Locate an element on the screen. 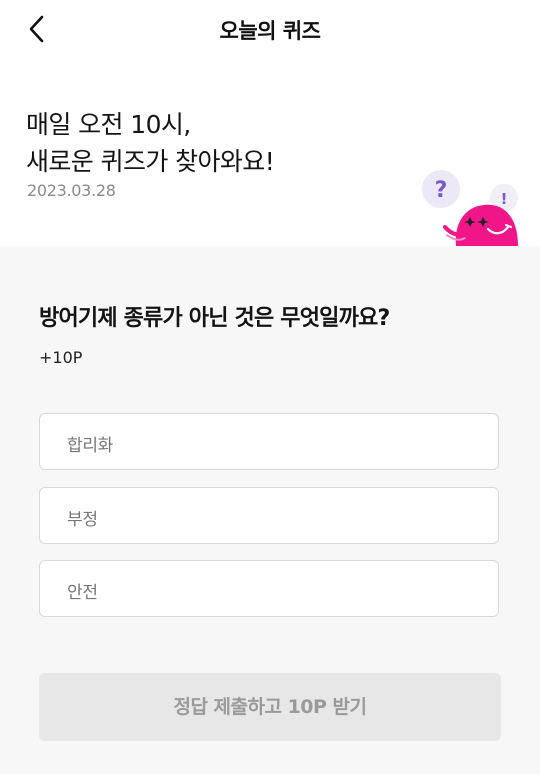  page-title: 오늘의 퀴즈 is located at coordinates (270, 31).